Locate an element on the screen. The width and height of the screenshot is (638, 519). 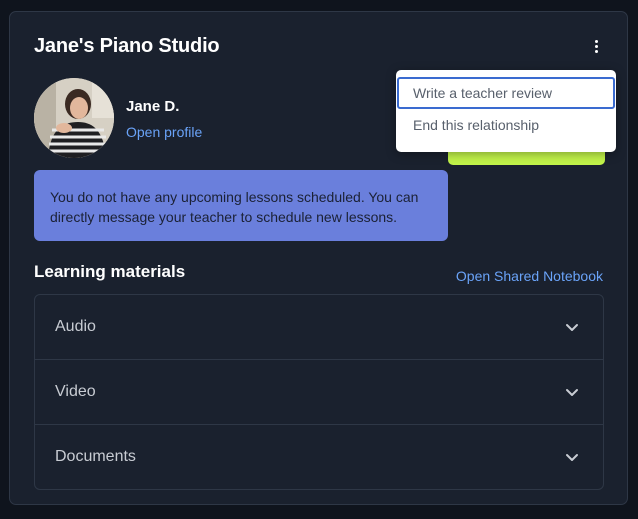
open-profile-link: Open profile is located at coordinates (164, 132).